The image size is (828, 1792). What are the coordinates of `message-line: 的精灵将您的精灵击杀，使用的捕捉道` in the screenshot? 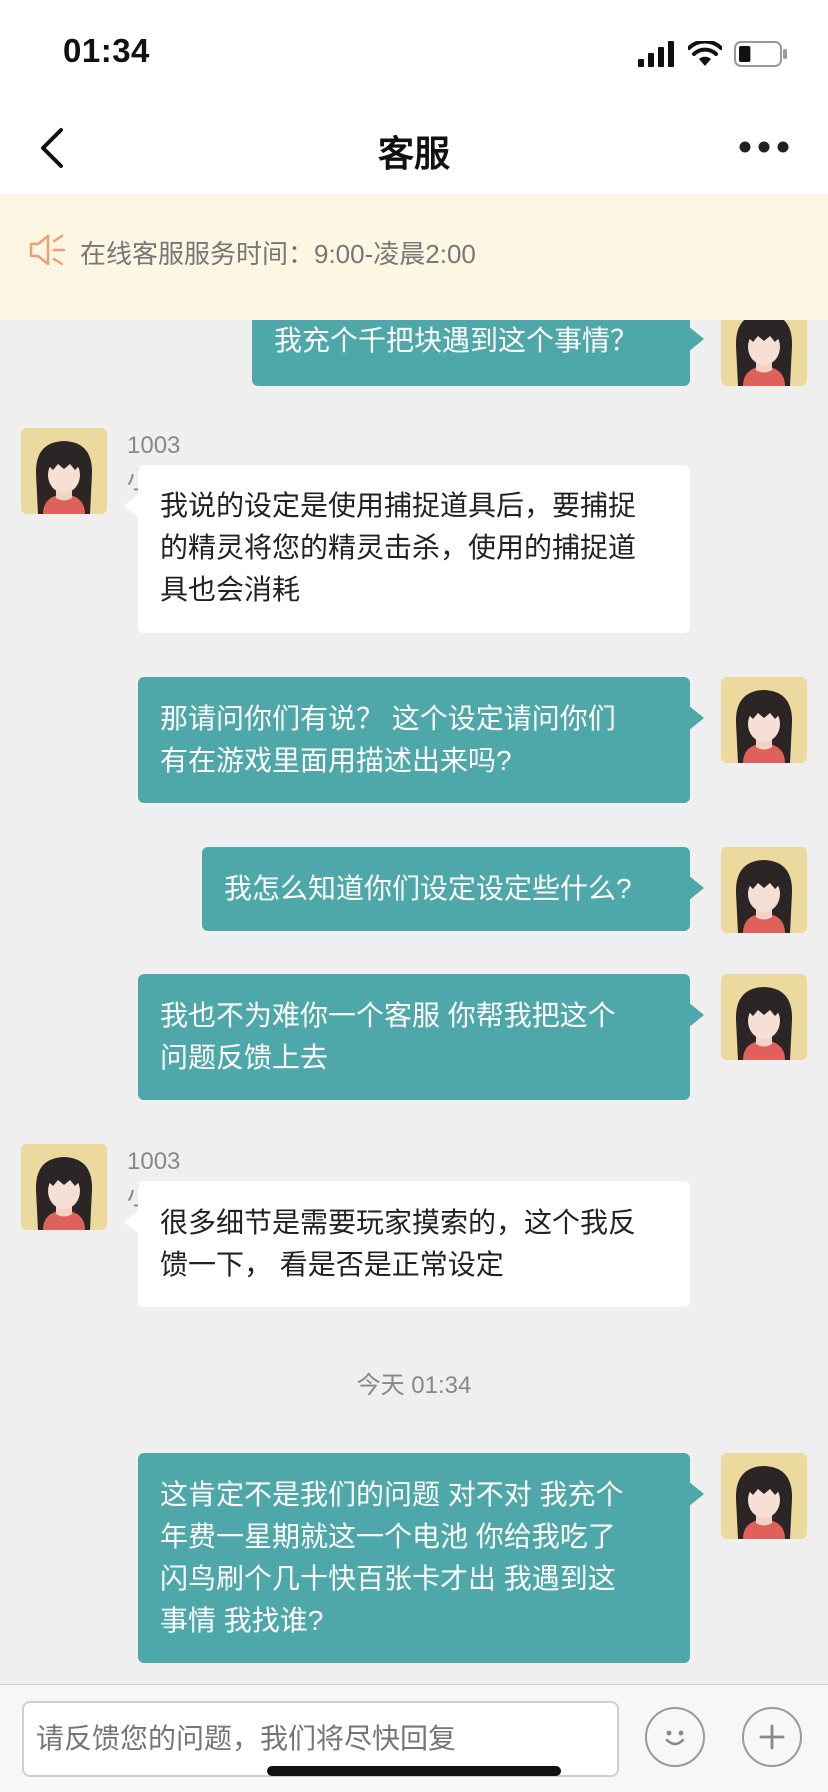 It's located at (398, 547).